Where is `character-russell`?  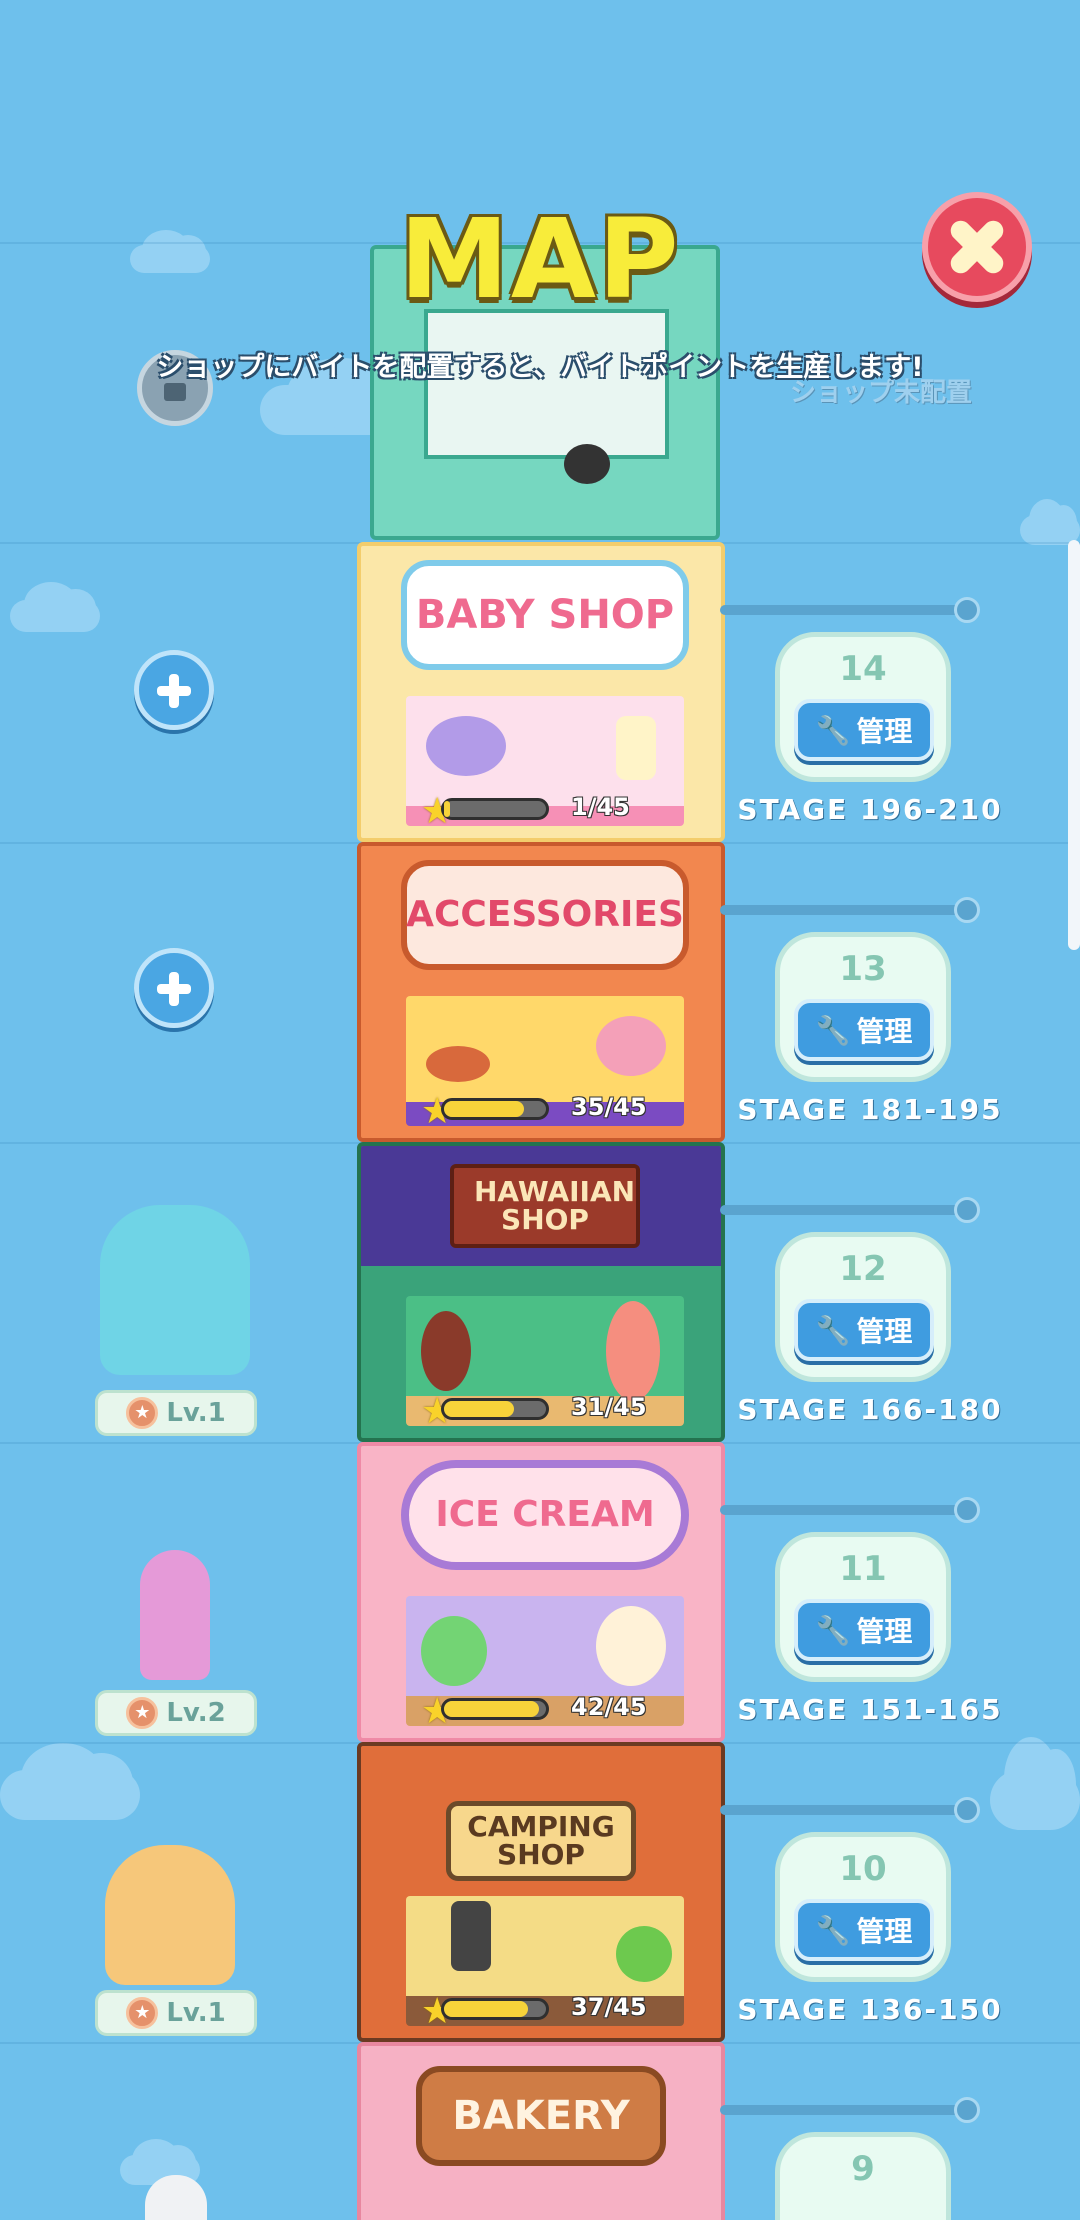 character-russell is located at coordinates (170, 1915).